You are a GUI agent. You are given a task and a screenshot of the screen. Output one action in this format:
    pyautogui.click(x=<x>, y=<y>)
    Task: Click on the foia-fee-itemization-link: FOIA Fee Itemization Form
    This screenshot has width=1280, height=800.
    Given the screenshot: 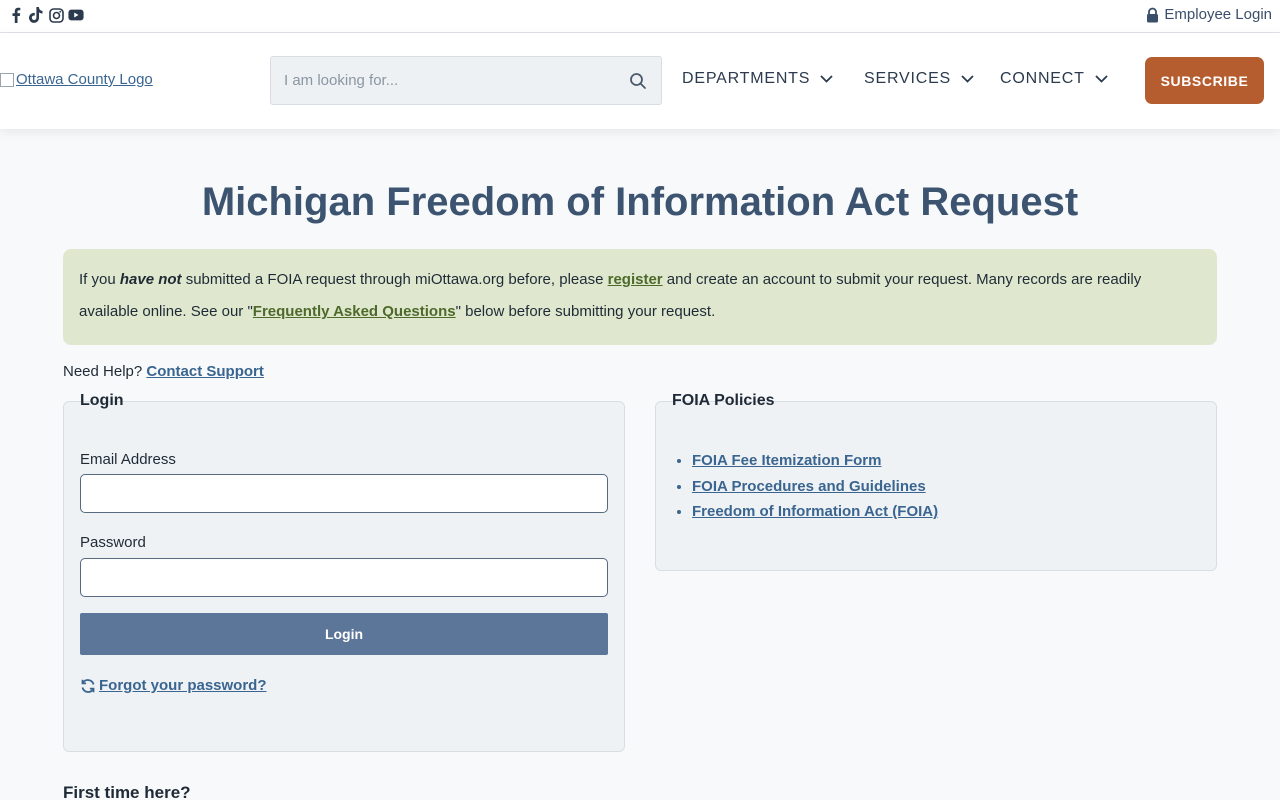 What is the action you would take?
    pyautogui.click(x=786, y=460)
    